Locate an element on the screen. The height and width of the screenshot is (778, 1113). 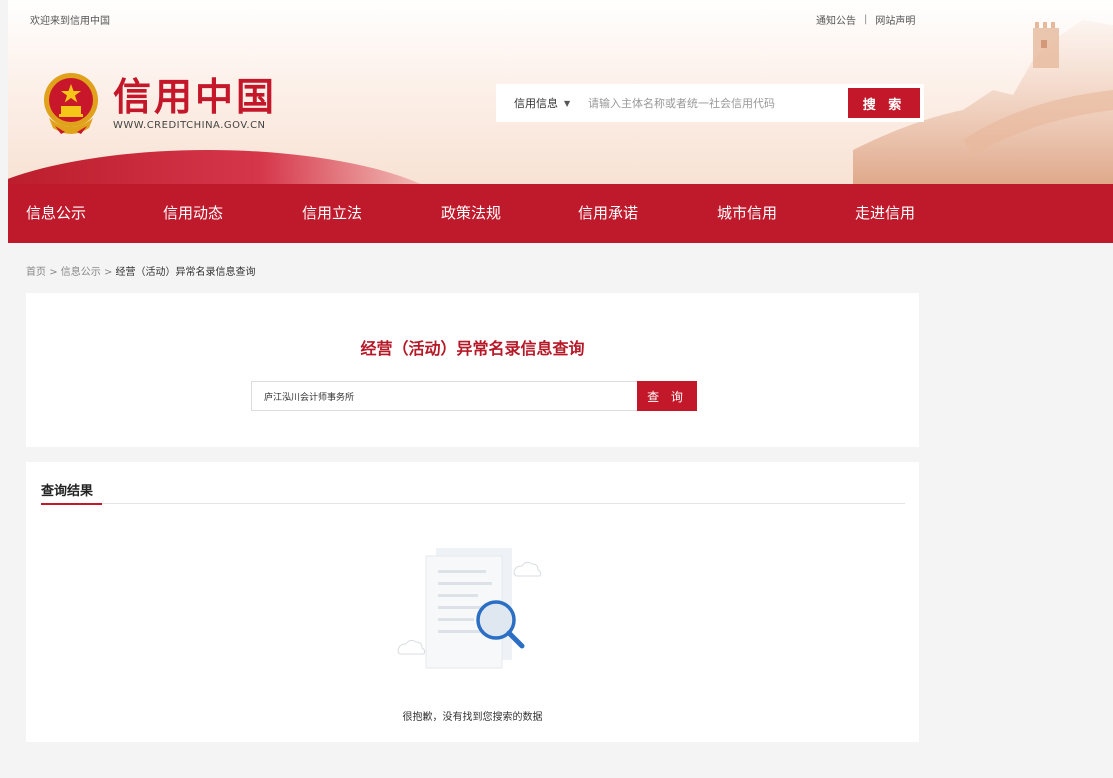
empty-state-message: 很抱歉，没有找到您搜索的数据 is located at coordinates (472, 717).